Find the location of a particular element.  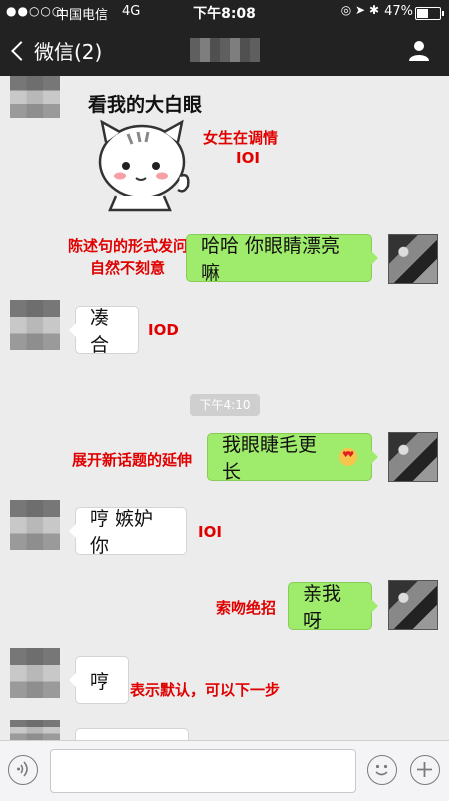

nav-bar: 微信(2) is located at coordinates (224, 50).